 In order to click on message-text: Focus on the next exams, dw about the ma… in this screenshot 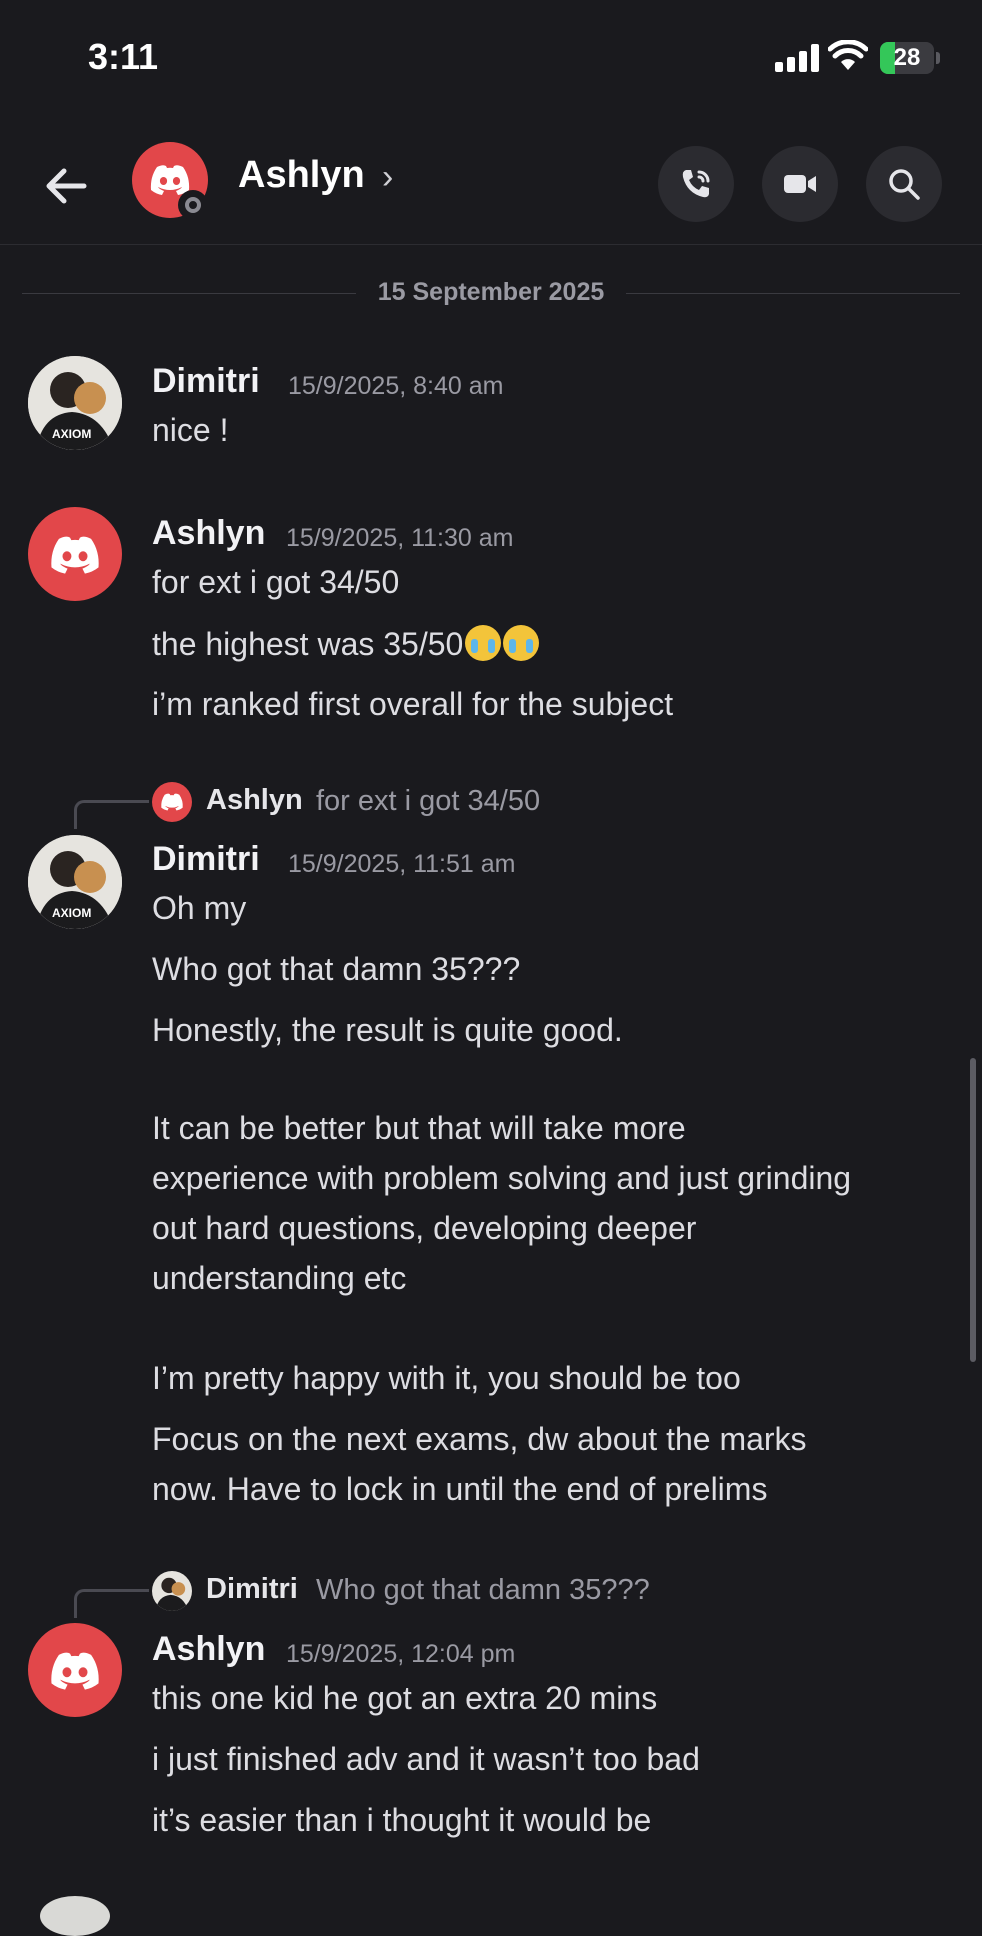, I will do `click(479, 1439)`.